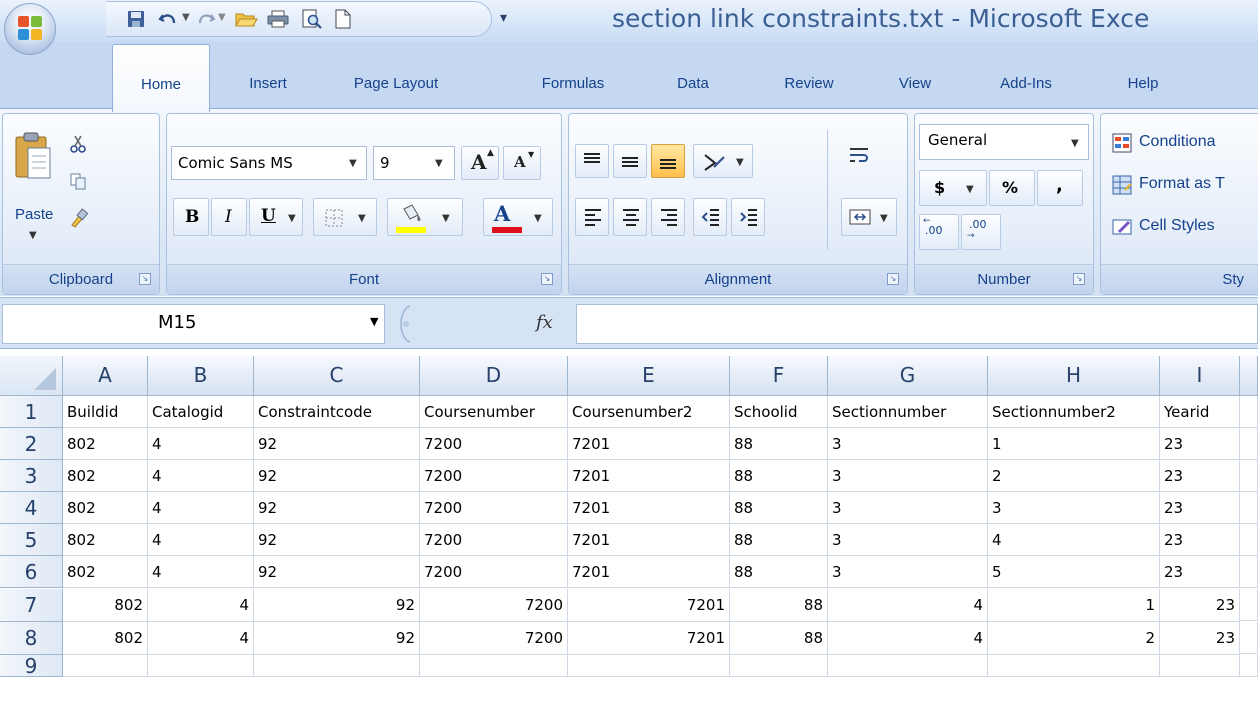  I want to click on cell-g7: 4, so click(908, 605).